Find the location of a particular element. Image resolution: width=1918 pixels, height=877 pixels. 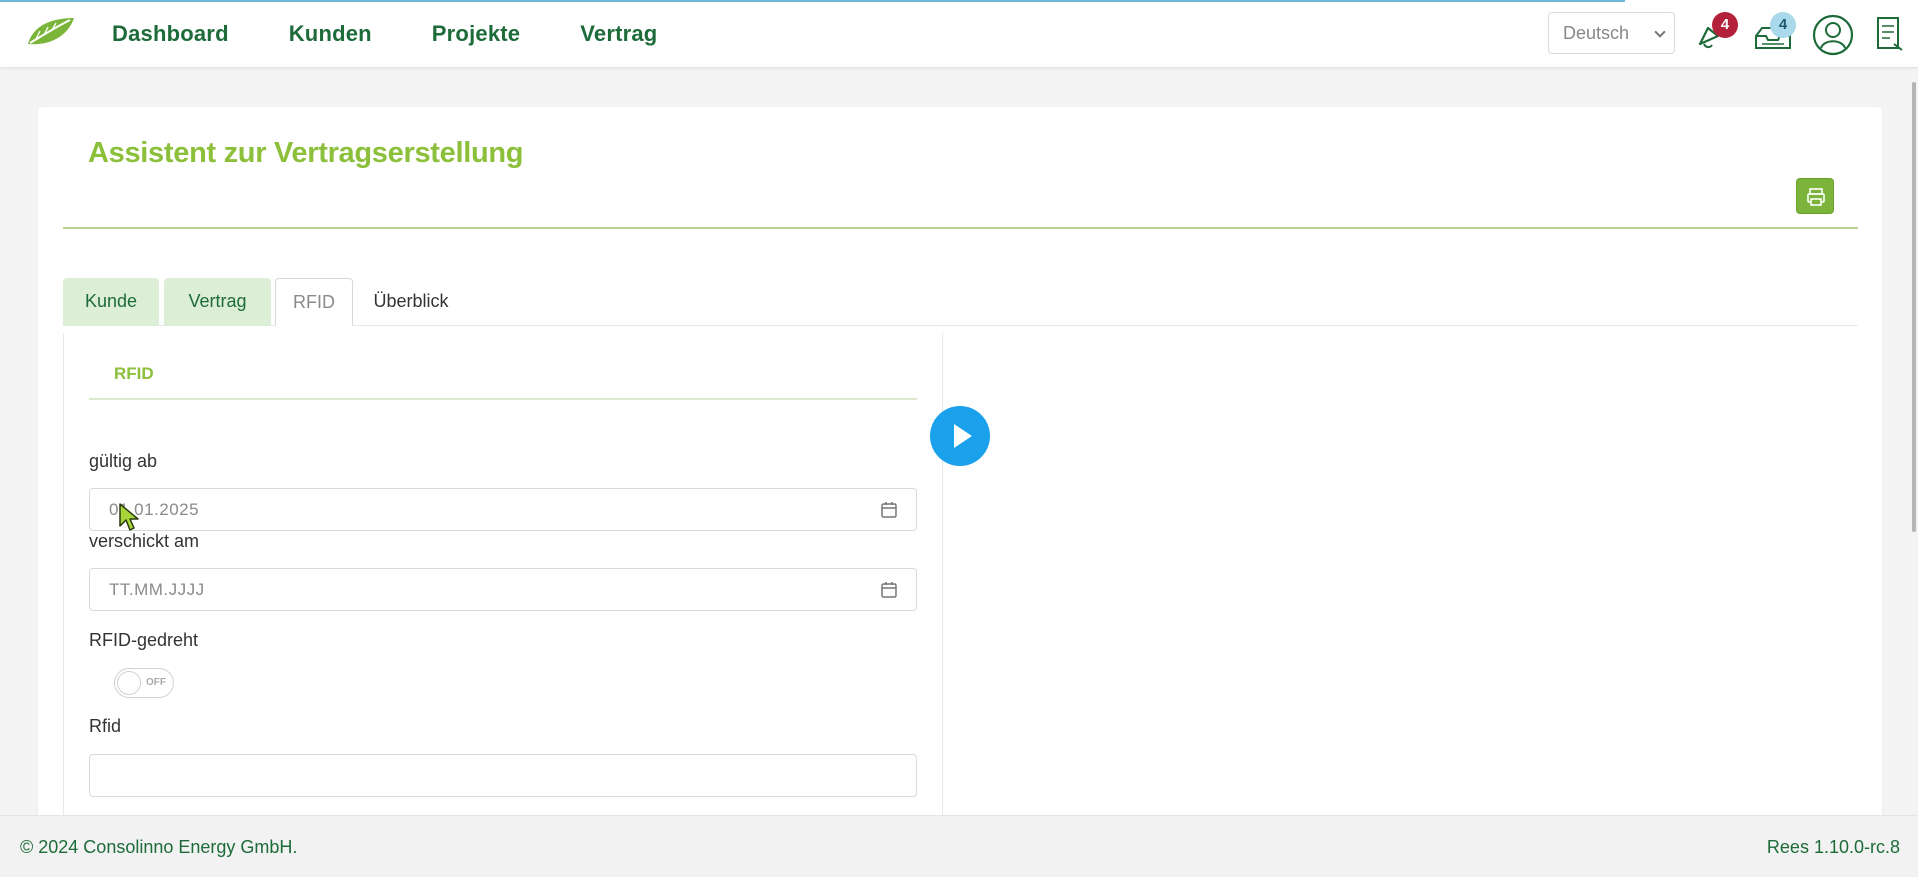

user-avatar-icon is located at coordinates (1833, 35).